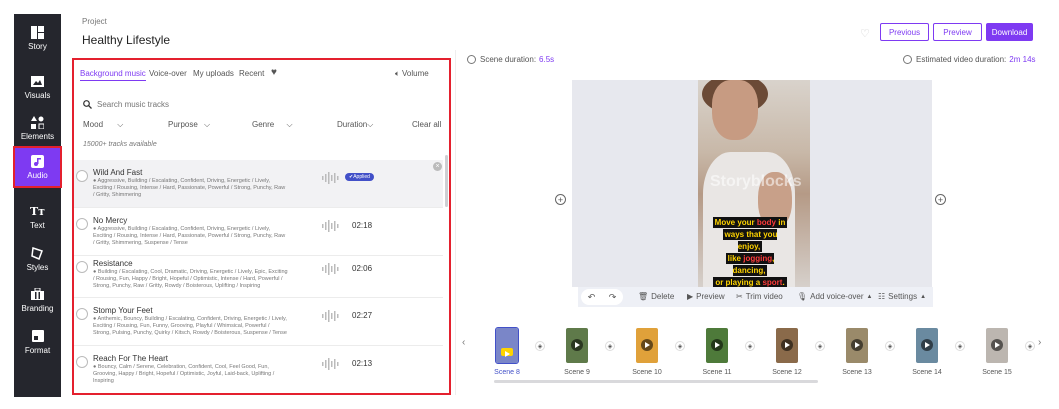  What do you see at coordinates (663, 296) in the screenshot?
I see `delete-label: Delete` at bounding box center [663, 296].